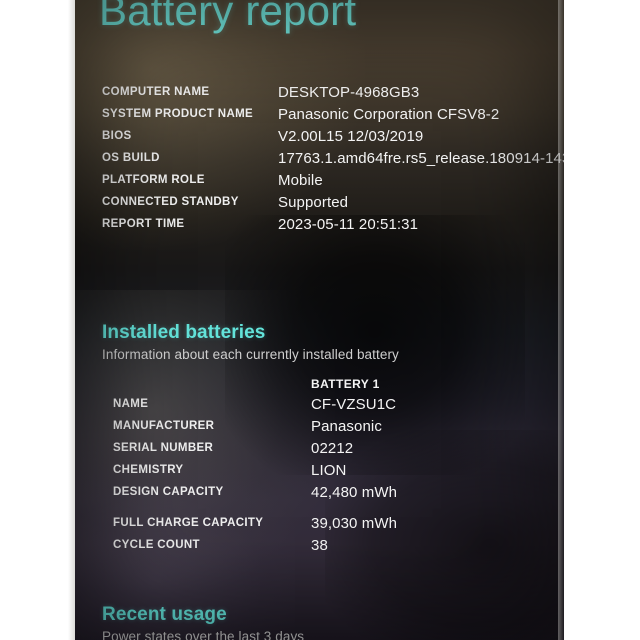  Describe the element at coordinates (203, 634) in the screenshot. I see `section-subtitle-recent-usage: Power states over the last 3 days` at that location.